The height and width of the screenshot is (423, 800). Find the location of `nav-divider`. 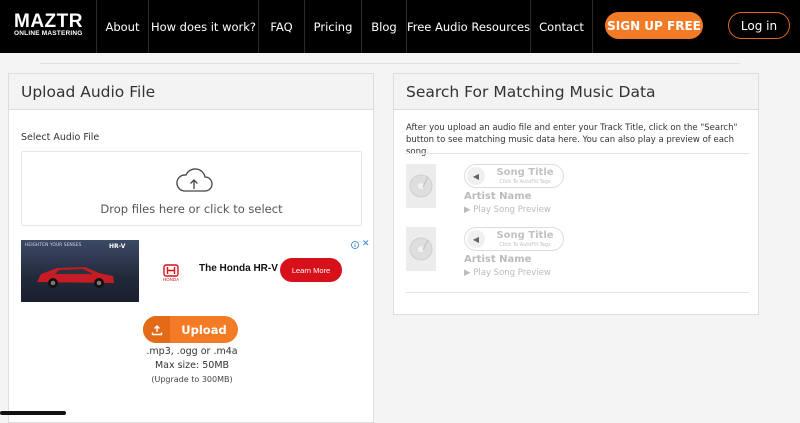

nav-divider is located at coordinates (592, 26).